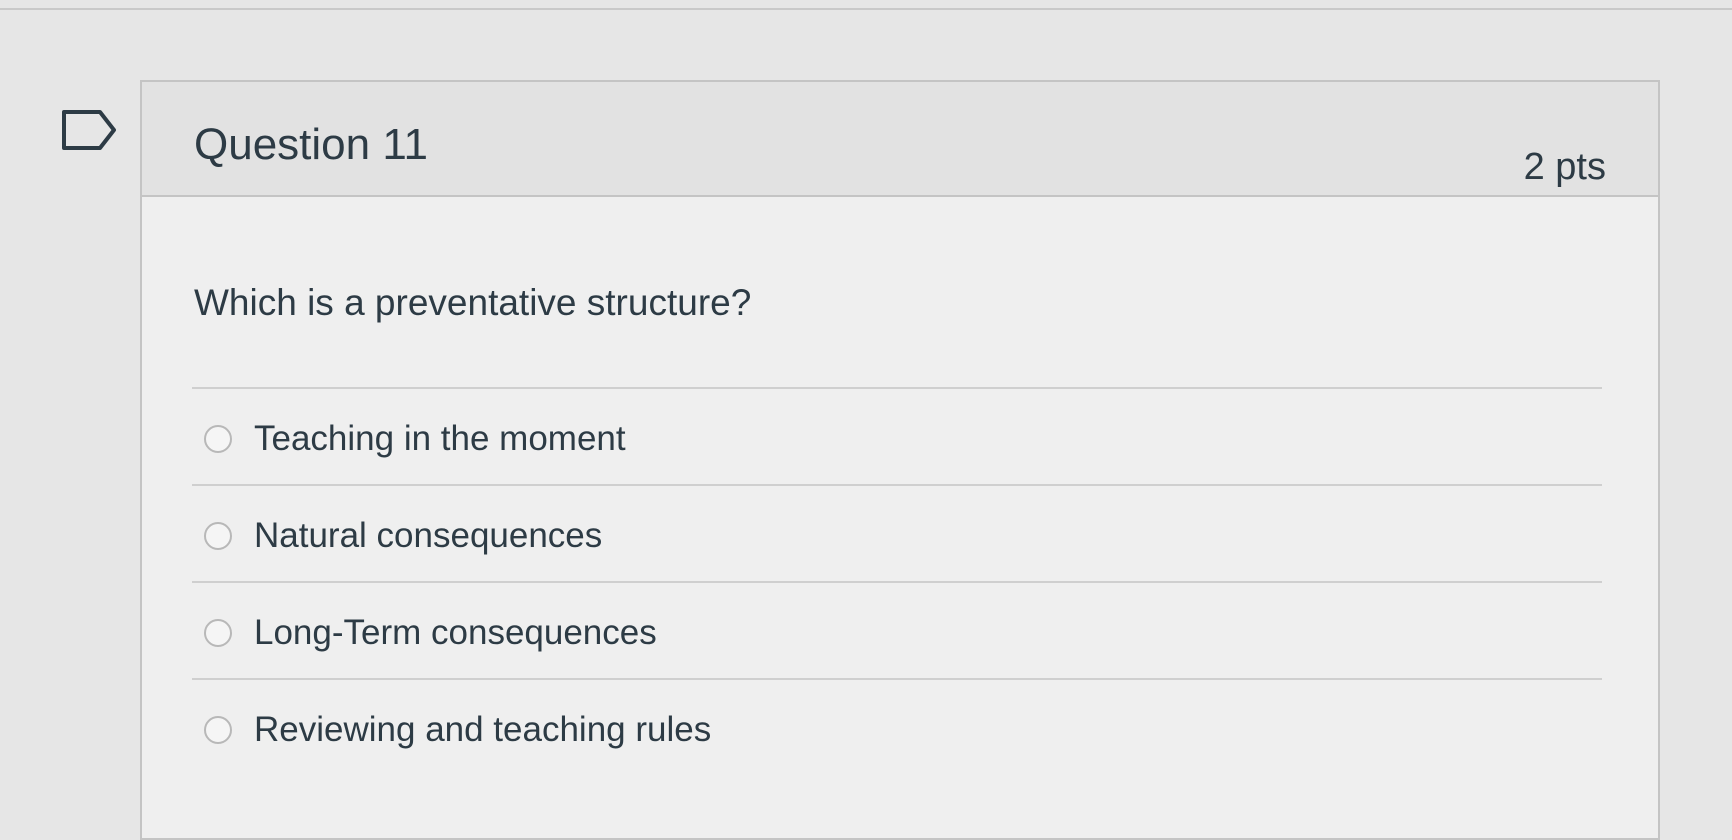 Image resolution: width=1732 pixels, height=840 pixels. What do you see at coordinates (455, 633) in the screenshot?
I see `answer-label: Long-Term consequences` at bounding box center [455, 633].